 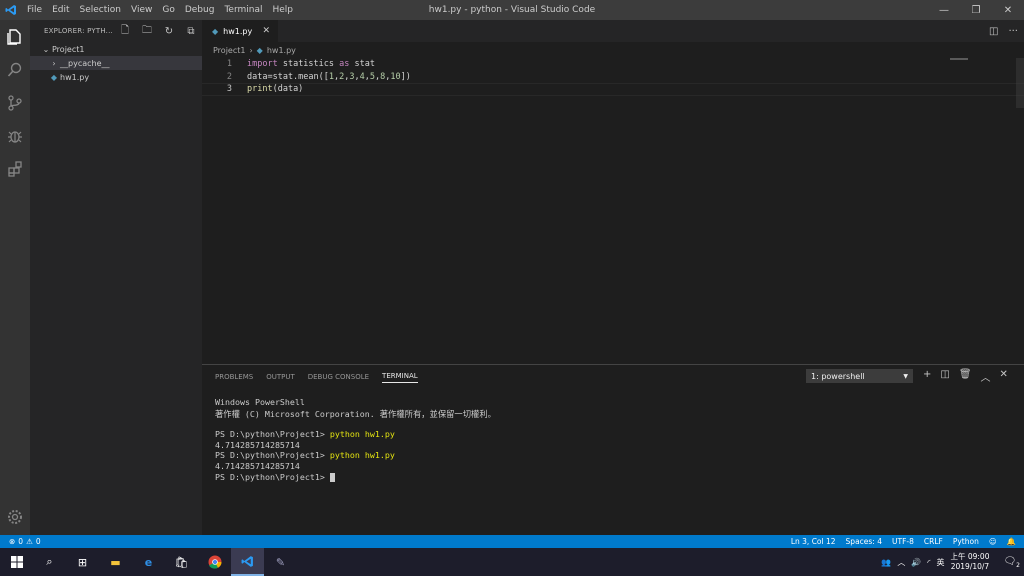 I want to click on explorer-icon, so click(x=15, y=36).